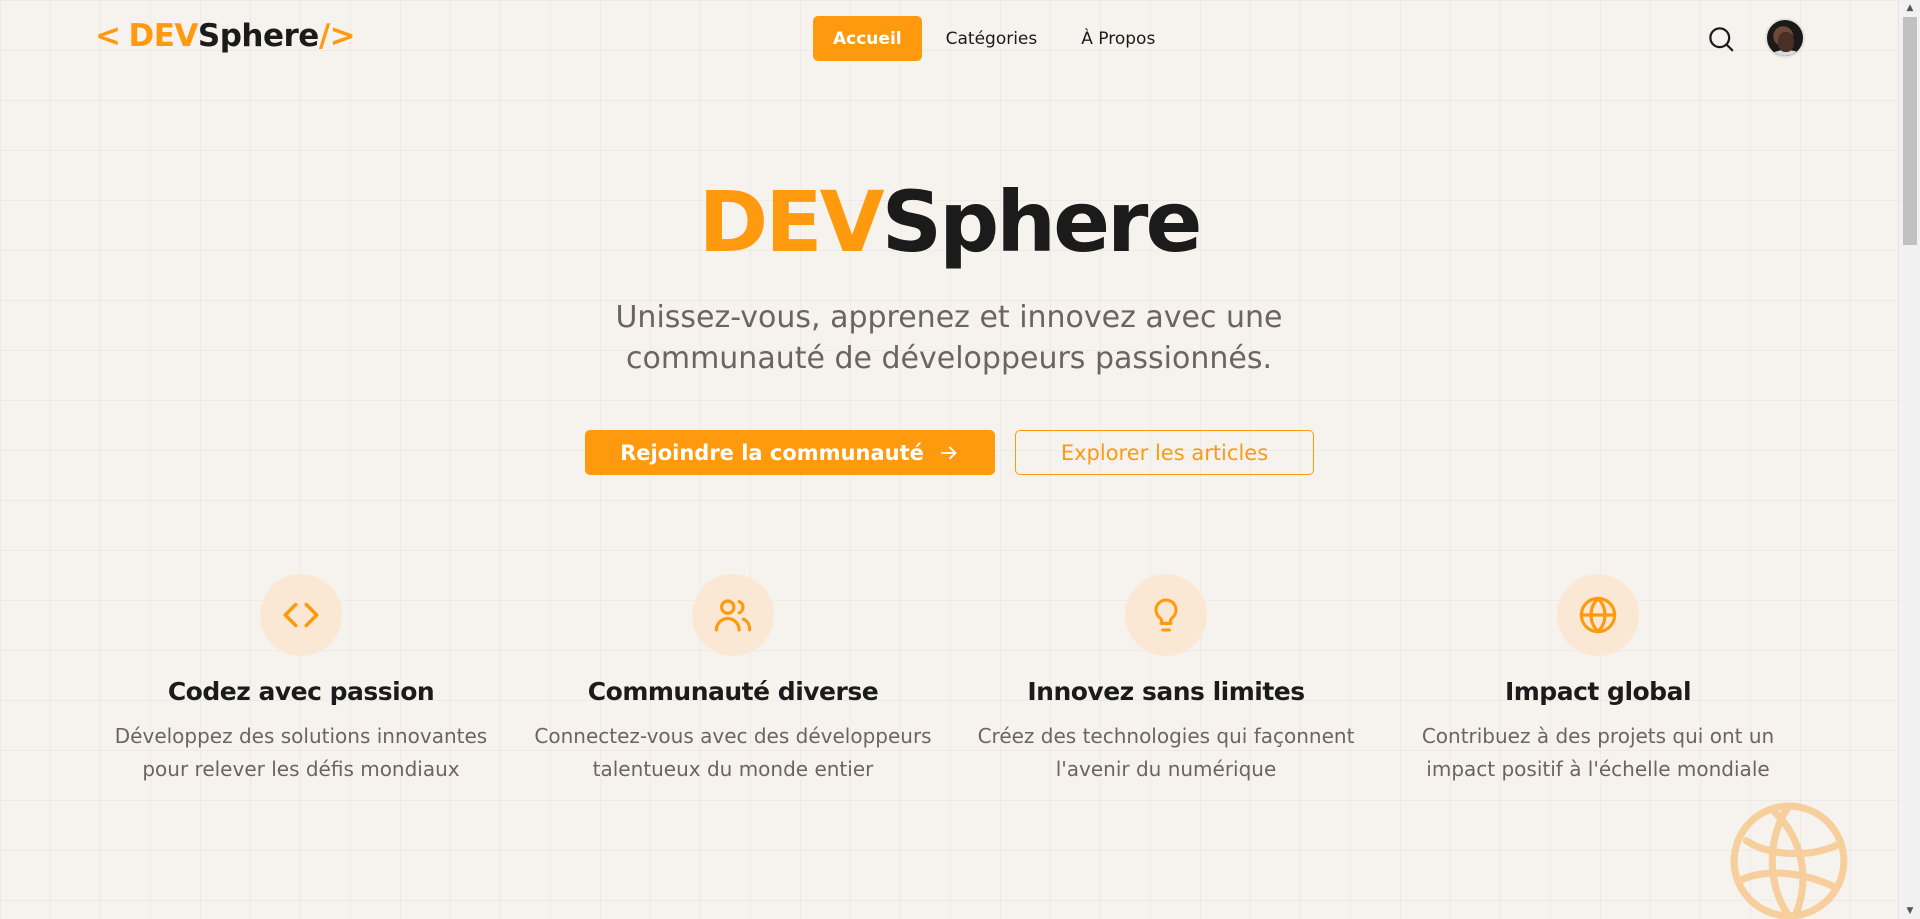  Describe the element at coordinates (1598, 691) in the screenshot. I see `feature-title: Impact global` at that location.